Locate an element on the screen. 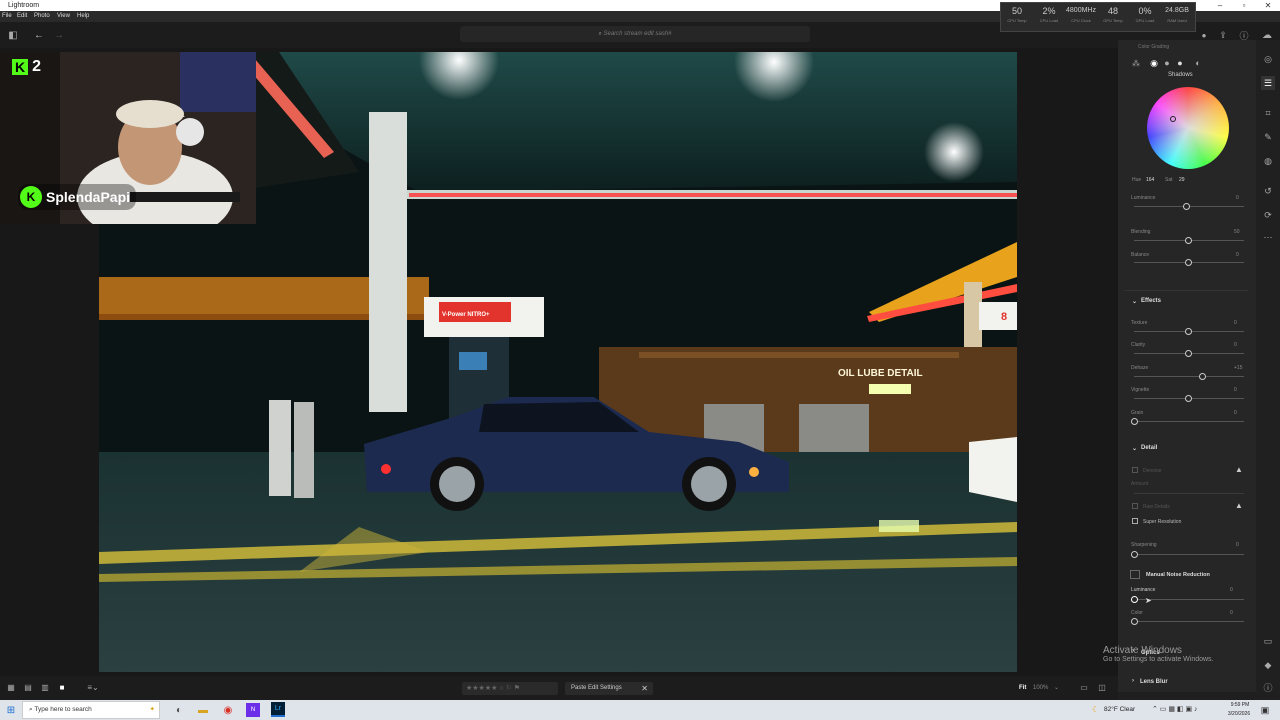 This screenshot has width=1280, height=720. taskbar-search-input: ⌕ Type here to search ✦ is located at coordinates (91, 710).